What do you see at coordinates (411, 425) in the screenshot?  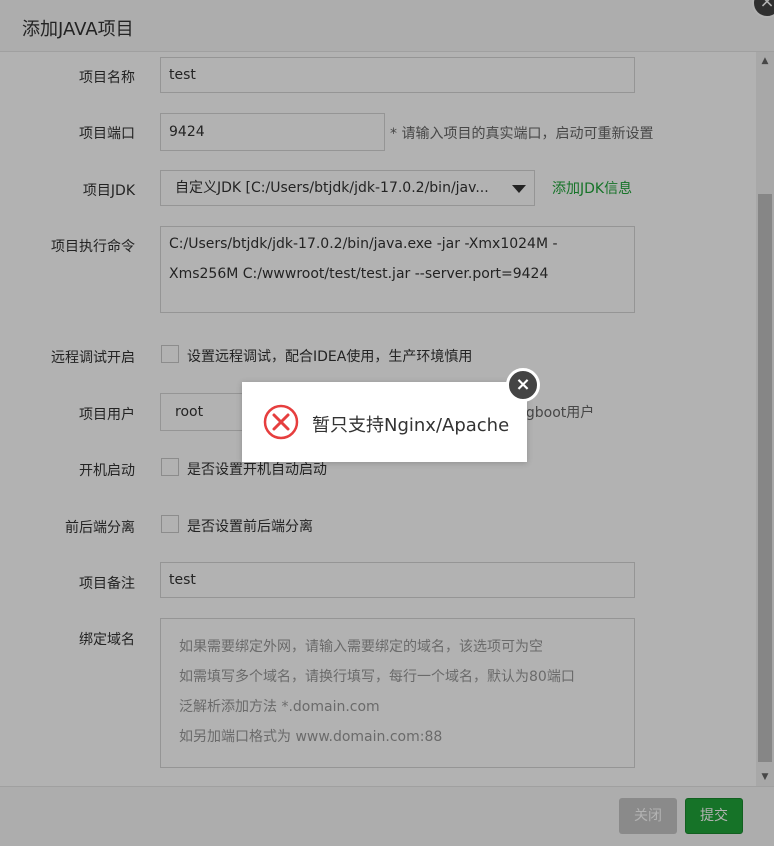 I see `toast-message: 暂只支持Nginx/Apache` at bounding box center [411, 425].